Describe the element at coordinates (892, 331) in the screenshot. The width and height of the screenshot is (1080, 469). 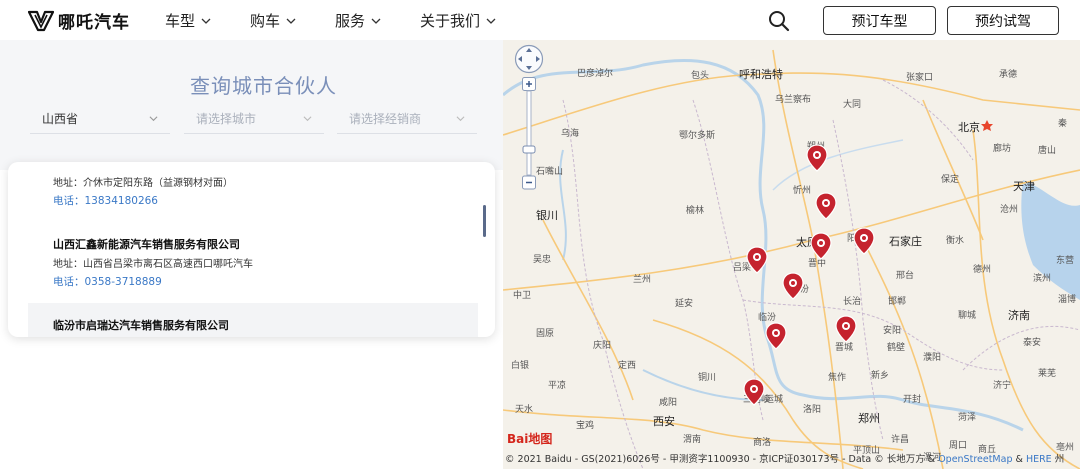
I see `map-city-label: 安阳` at that location.